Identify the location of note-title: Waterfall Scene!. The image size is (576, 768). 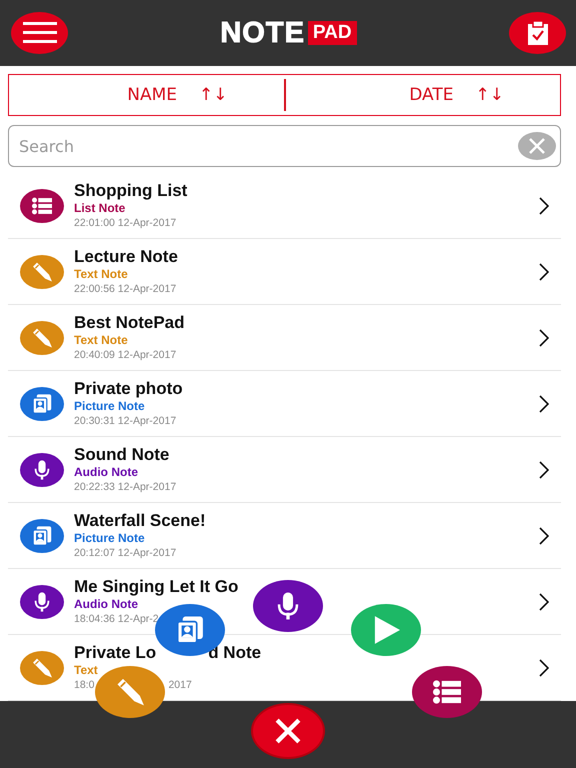
(140, 520).